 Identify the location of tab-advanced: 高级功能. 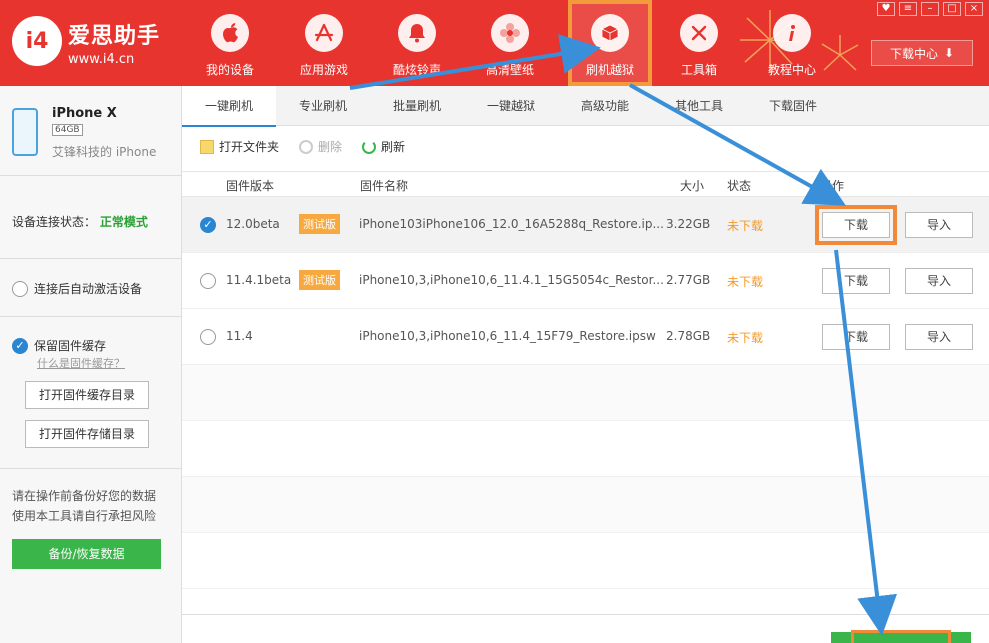
(605, 105).